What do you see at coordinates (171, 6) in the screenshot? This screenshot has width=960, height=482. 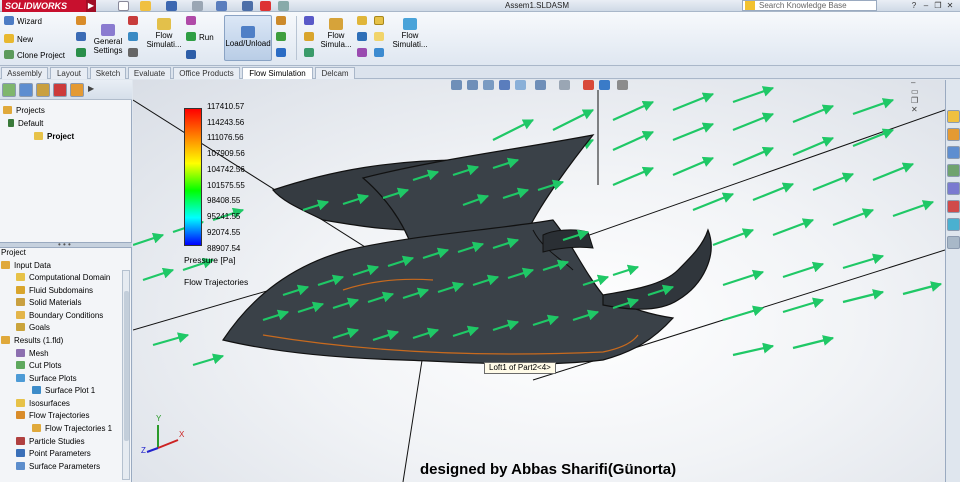 I see `save-icon` at bounding box center [171, 6].